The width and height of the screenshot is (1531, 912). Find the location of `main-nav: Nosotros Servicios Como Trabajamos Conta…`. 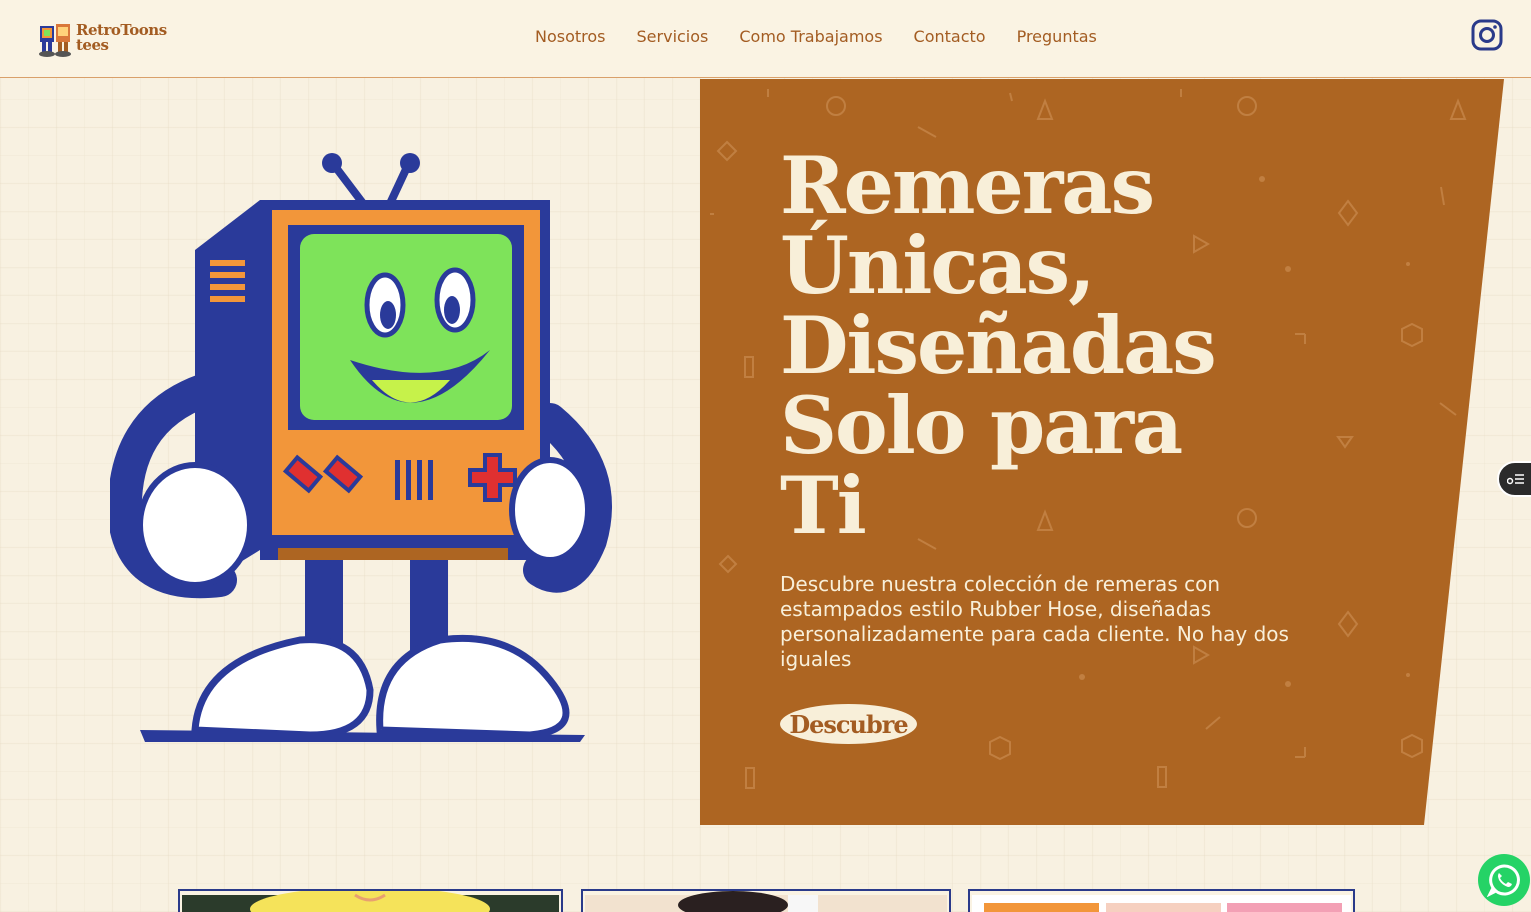

main-nav: Nosotros Servicios Como Trabajamos Conta… is located at coordinates (816, 36).